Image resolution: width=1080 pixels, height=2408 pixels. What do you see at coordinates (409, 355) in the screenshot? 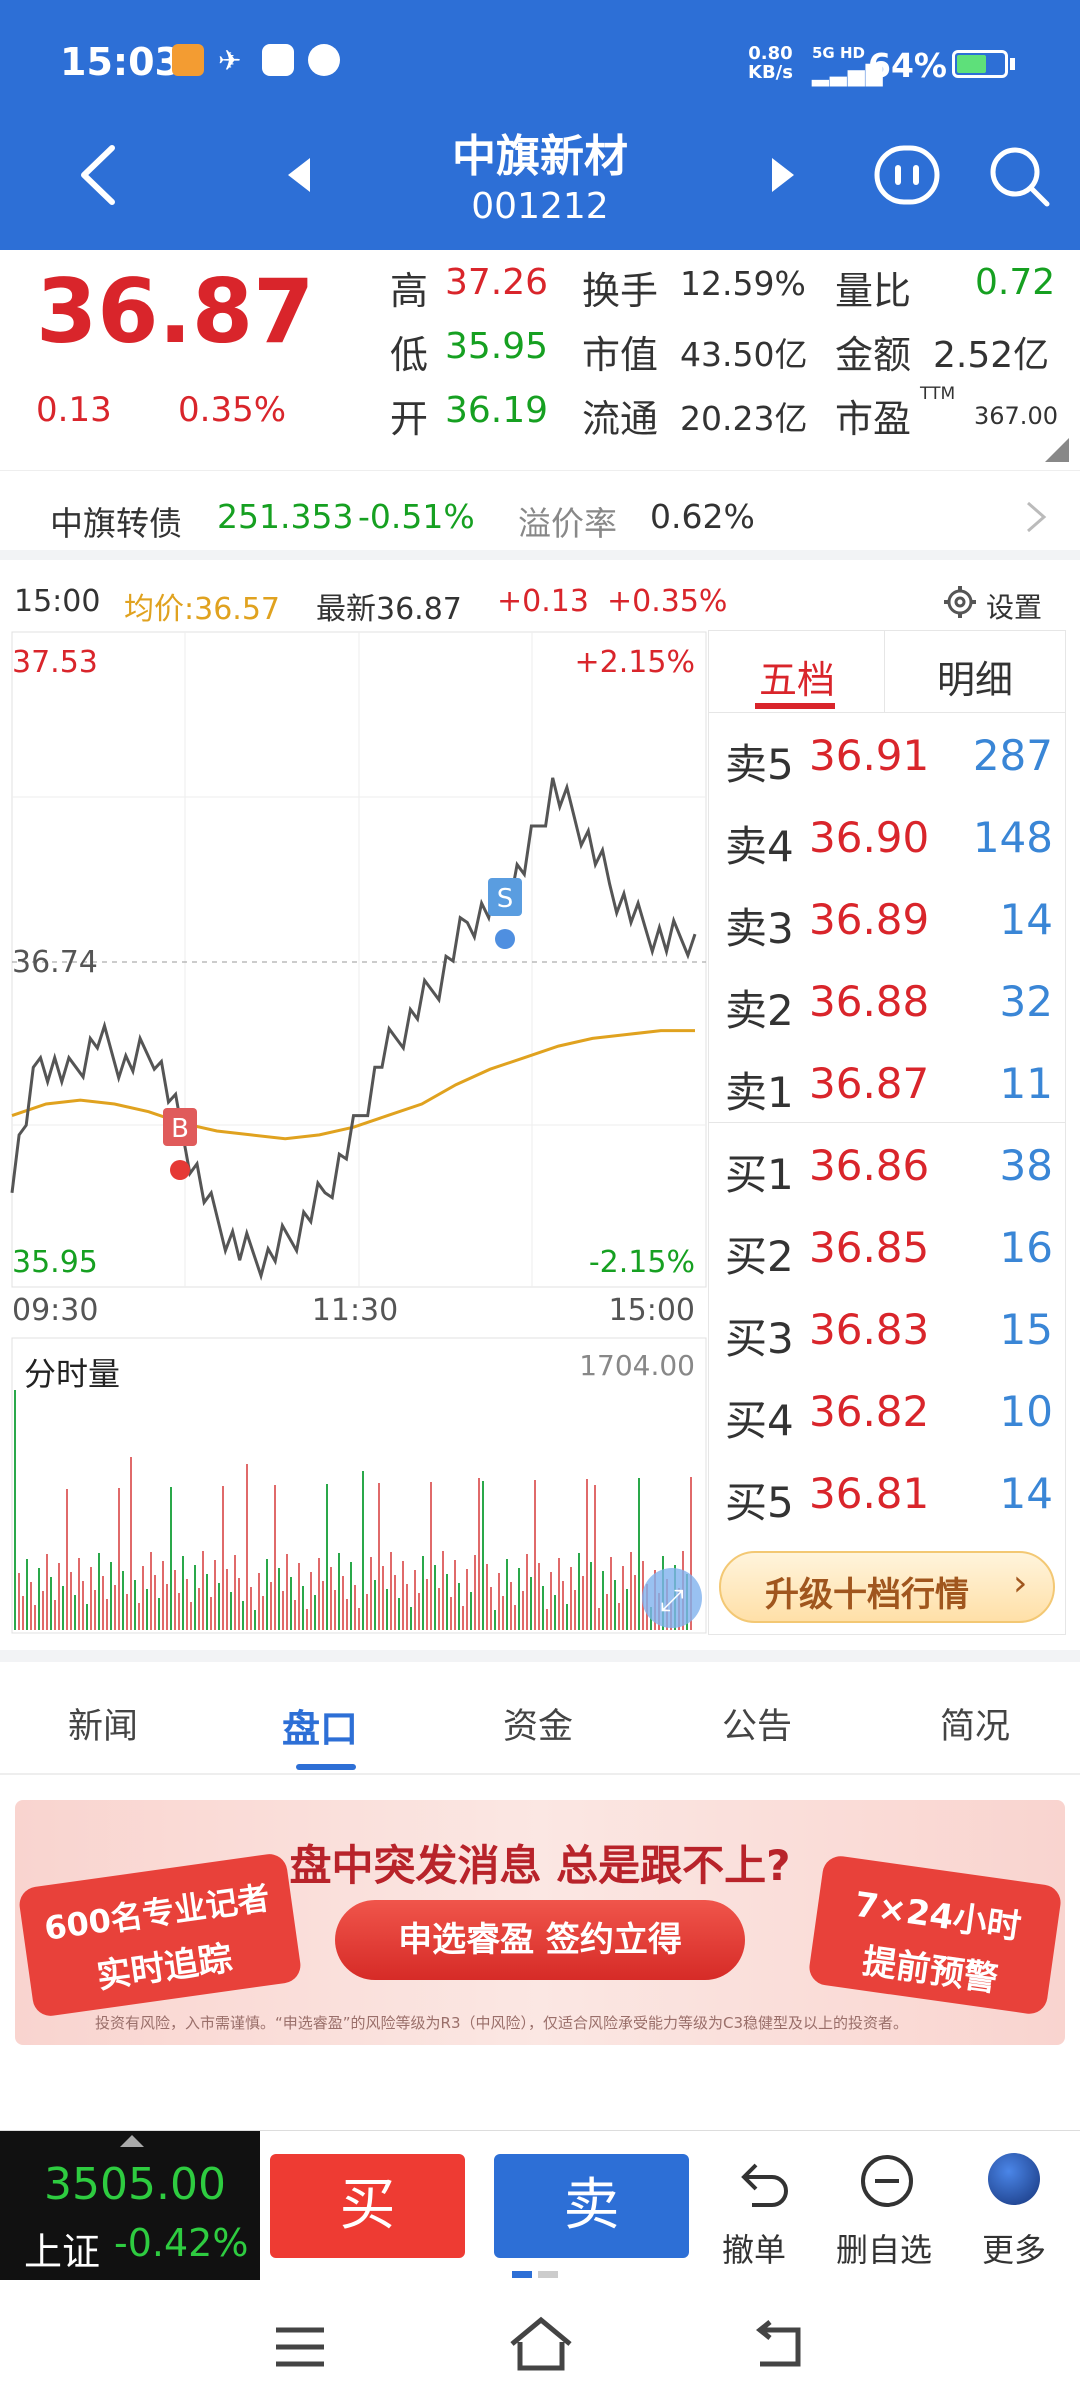
I see `low-label: 低` at bounding box center [409, 355].